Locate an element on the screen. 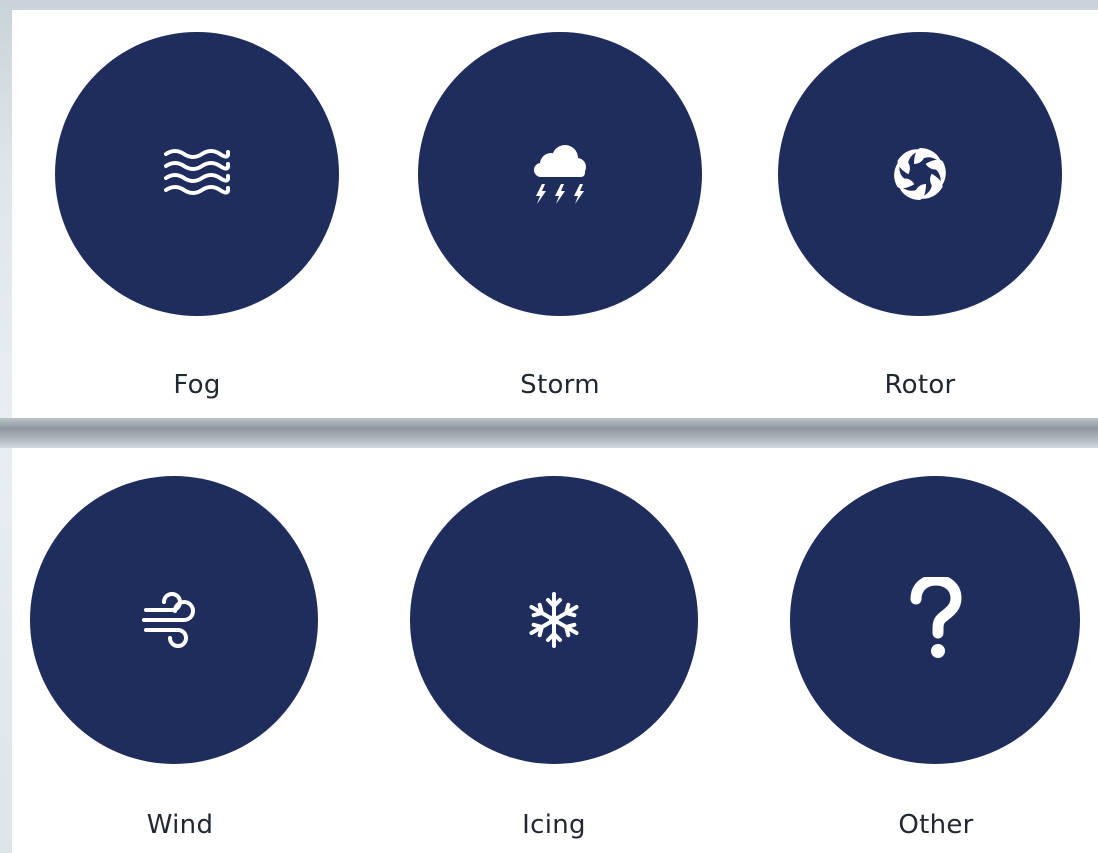 This screenshot has height=853, width=1098. option-icing: Icing is located at coordinates (560, 661).